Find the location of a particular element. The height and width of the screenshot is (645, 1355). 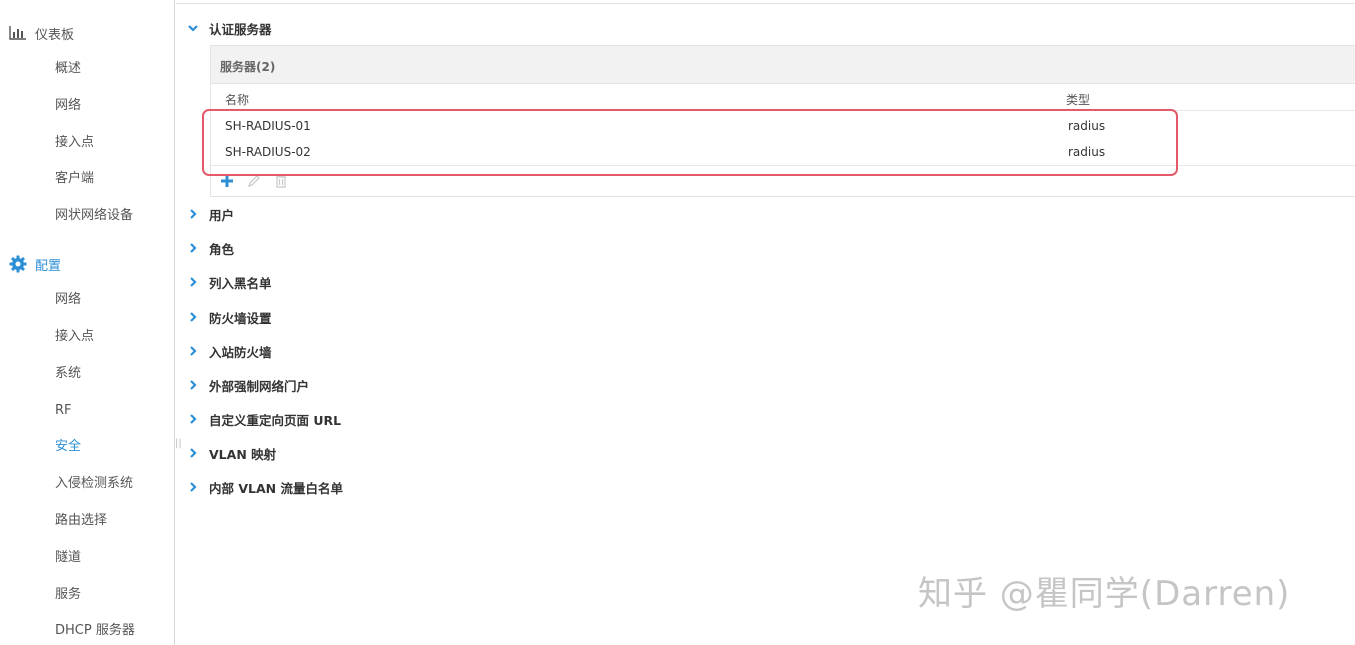

sidebar-item-ids: 入侵检测系统 is located at coordinates (94, 484).